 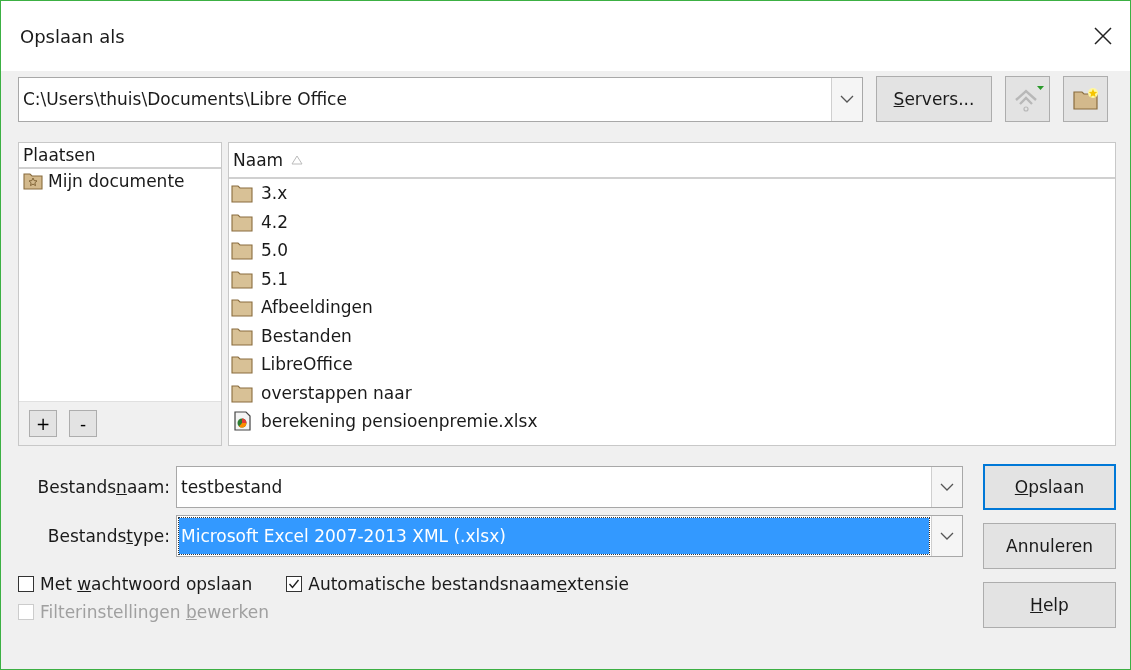 What do you see at coordinates (33, 181) in the screenshot?
I see `star-folder-icon` at bounding box center [33, 181].